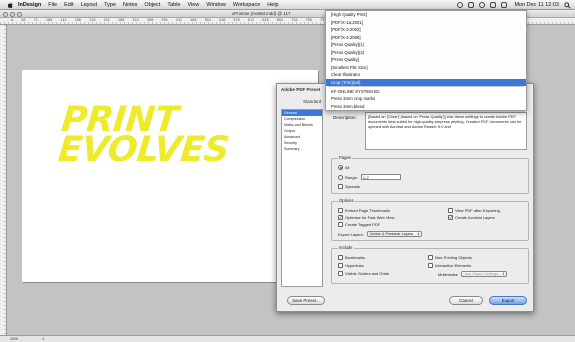 This screenshot has height=342, width=575. I want to click on hyperlinks-option: Hyperlinks, so click(351, 265).